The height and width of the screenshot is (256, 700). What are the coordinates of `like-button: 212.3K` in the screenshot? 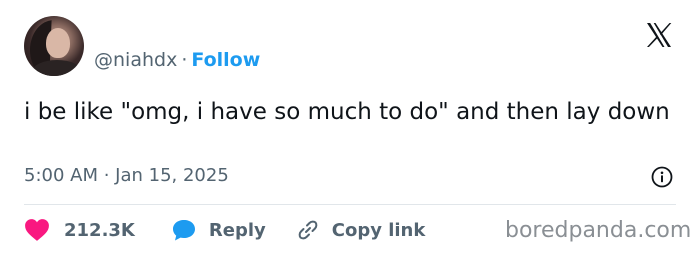 It's located at (79, 230).